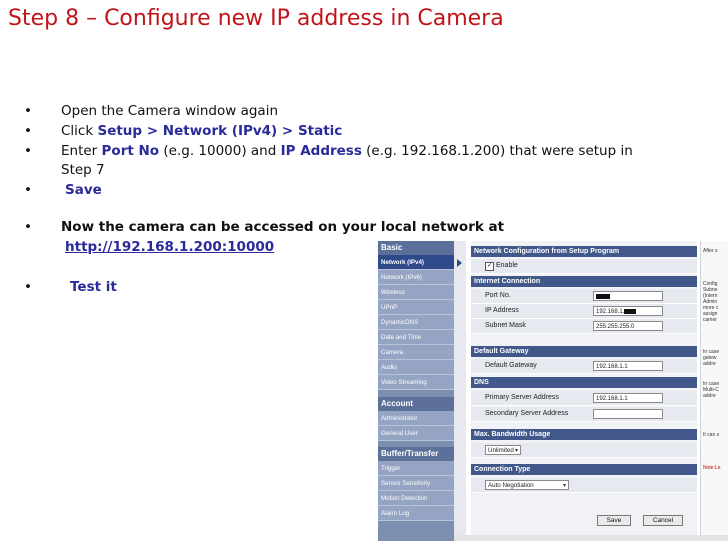 This screenshot has width=728, height=546. I want to click on bandwidth-head: Max. Bandwidth Usage, so click(584, 434).